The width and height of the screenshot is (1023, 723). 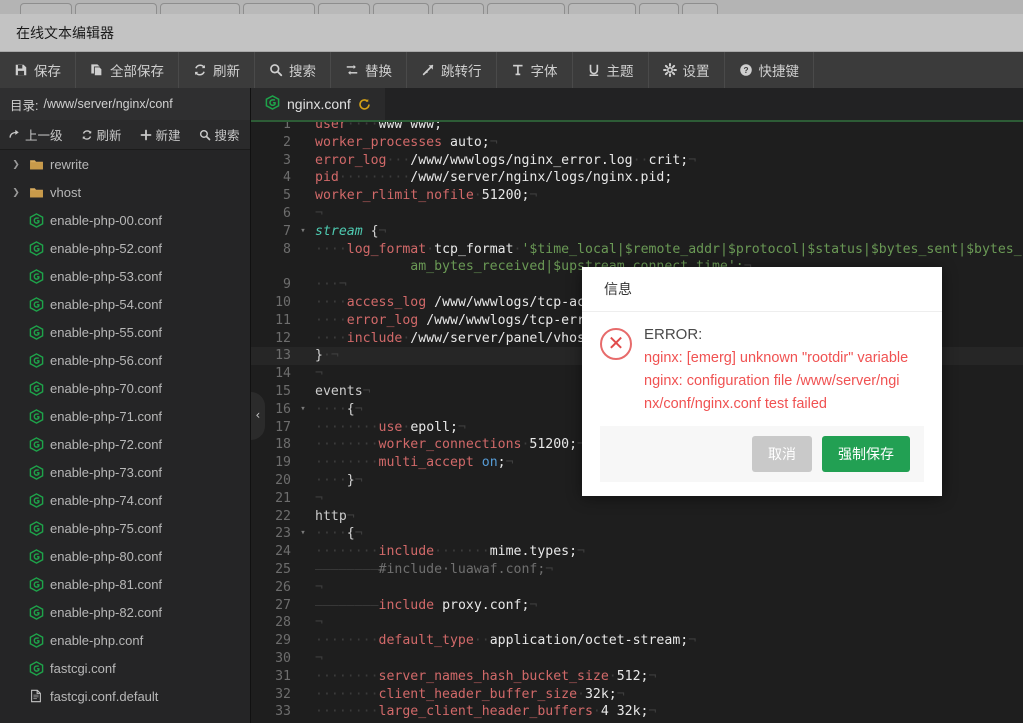 What do you see at coordinates (125, 332) in the screenshot?
I see `file-row: ❯enable-php-55.conf` at bounding box center [125, 332].